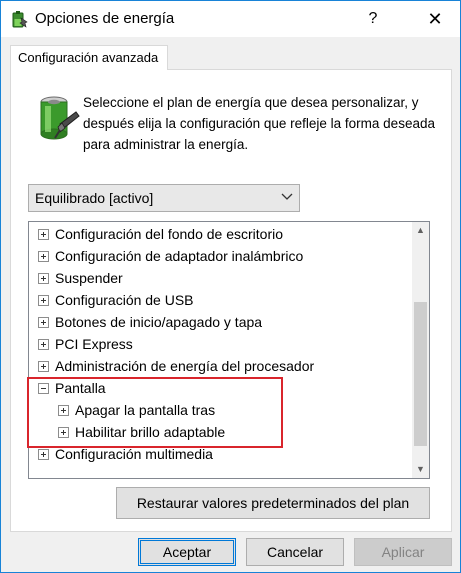 This screenshot has height=573, width=461. Describe the element at coordinates (43, 388) in the screenshot. I see `collapse-icon` at that location.